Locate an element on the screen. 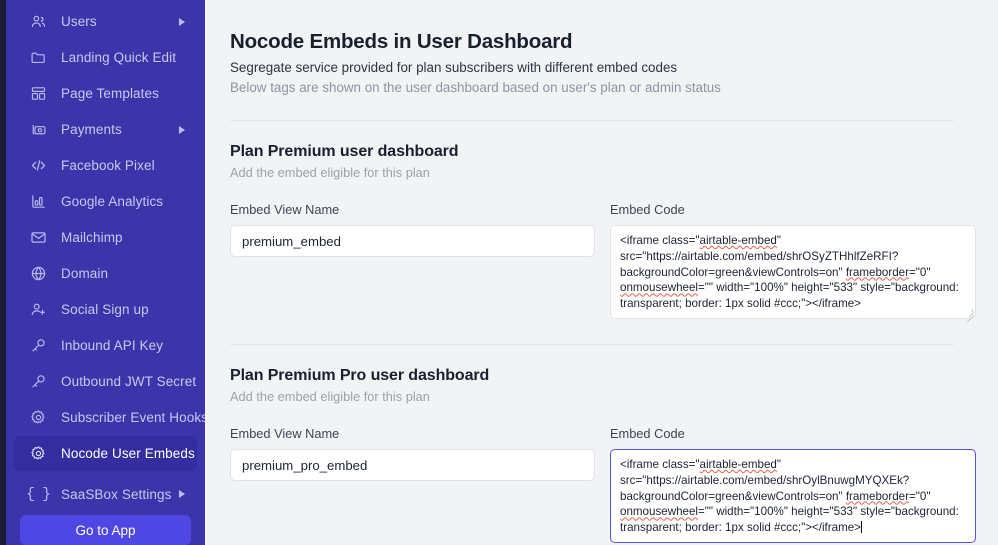 This screenshot has height=545, width=998. sidebar-item-nocode-user-embeds: Nocode User Embeds is located at coordinates (105, 453).